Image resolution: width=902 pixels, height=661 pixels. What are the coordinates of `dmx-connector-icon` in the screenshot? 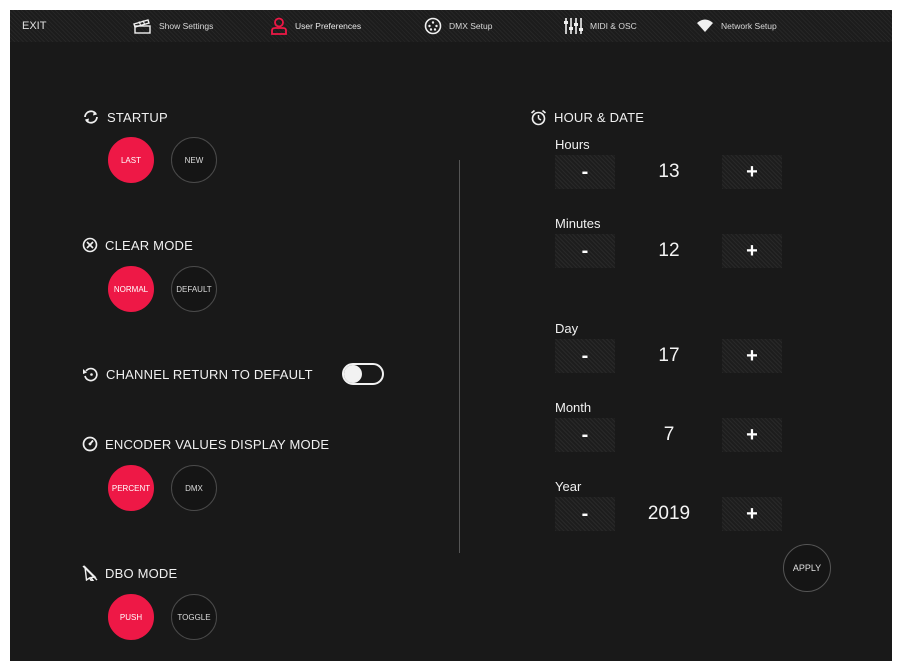 It's located at (433, 26).